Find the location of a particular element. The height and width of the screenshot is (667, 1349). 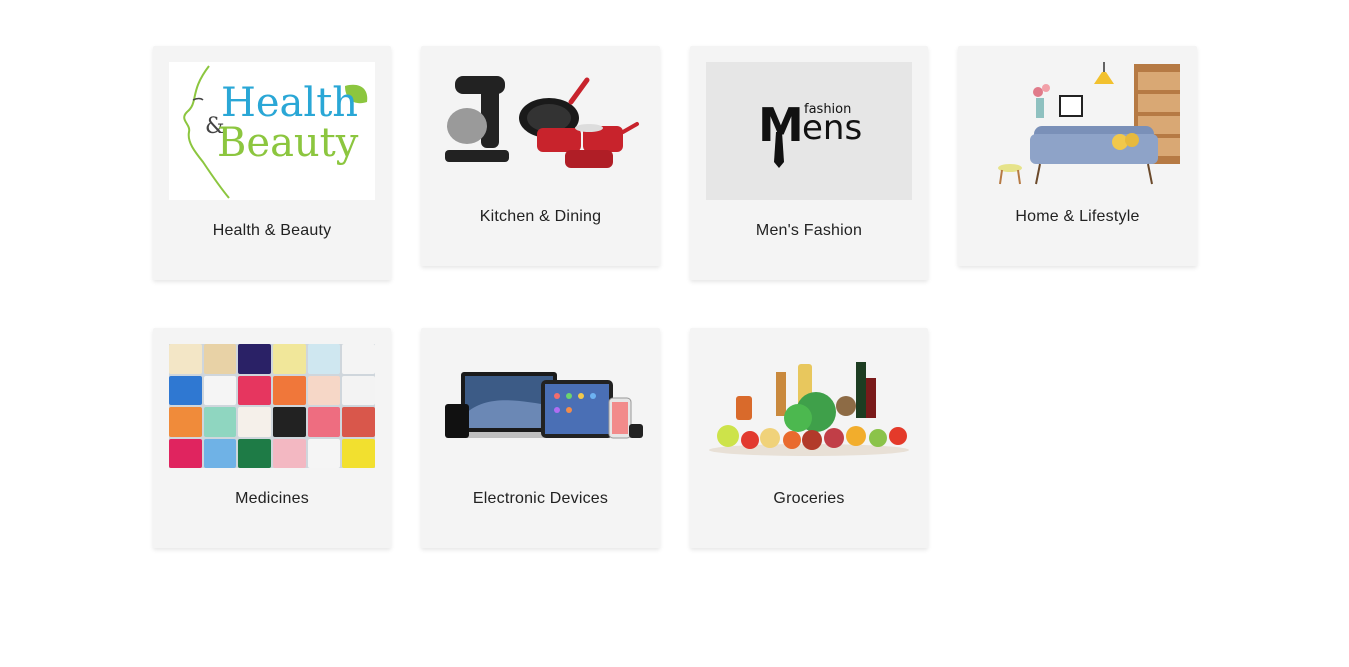

category-card-groceries: Groceries is located at coordinates (809, 438).